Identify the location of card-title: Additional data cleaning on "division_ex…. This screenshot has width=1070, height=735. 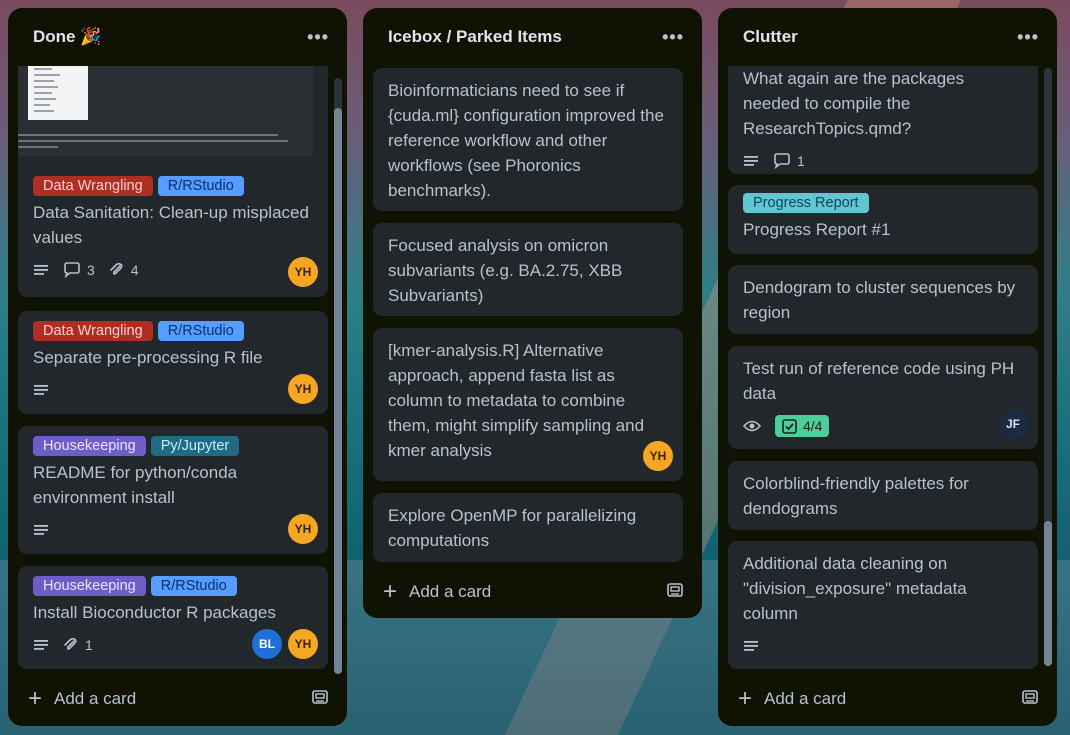
(855, 588).